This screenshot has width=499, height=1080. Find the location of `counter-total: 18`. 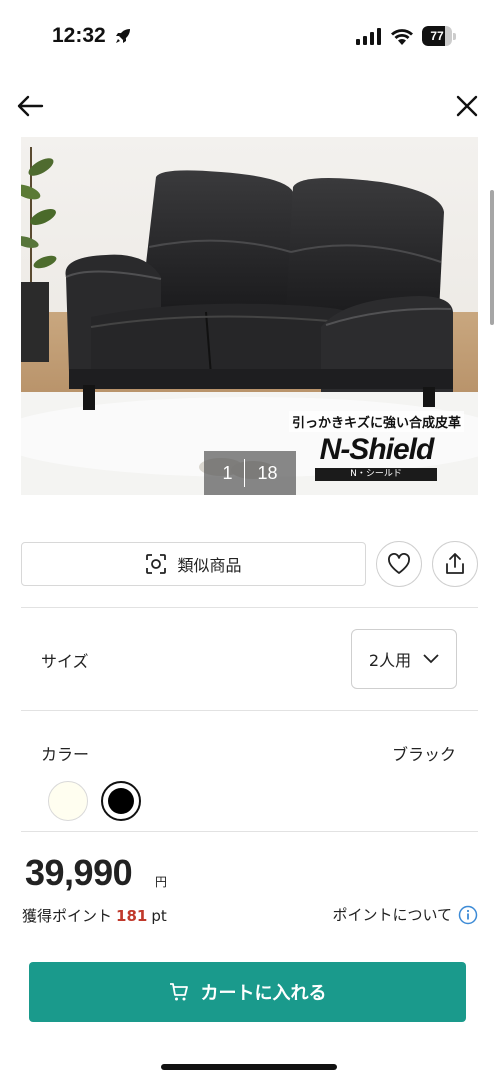

counter-total: 18 is located at coordinates (267, 472).